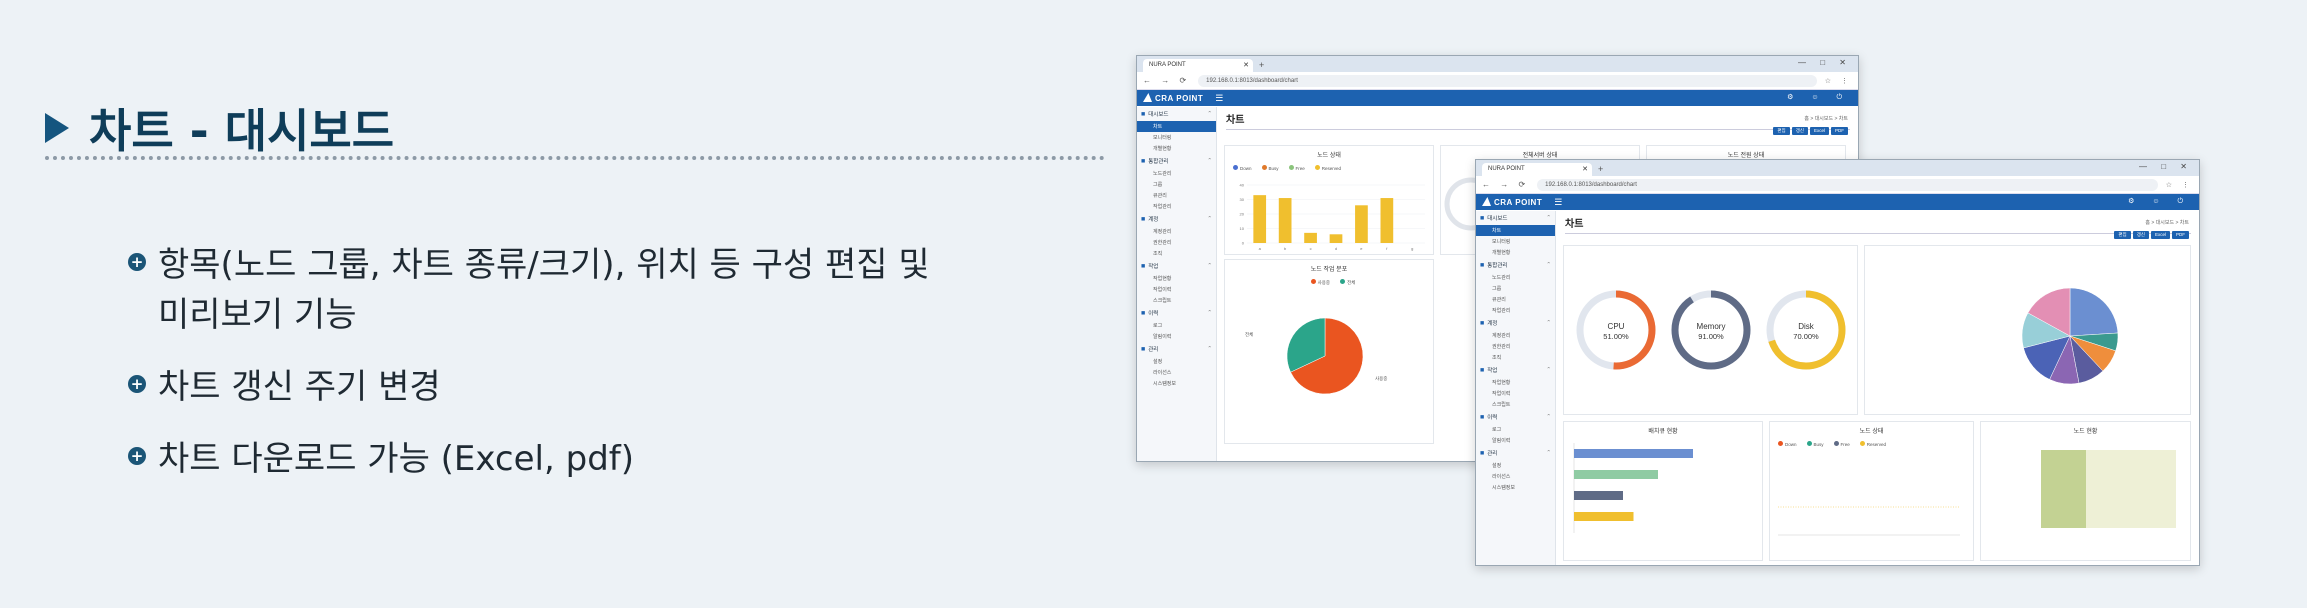 The height and width of the screenshot is (608, 2307). I want to click on chart-panel-queue: 배치큐 현황, so click(1663, 491).